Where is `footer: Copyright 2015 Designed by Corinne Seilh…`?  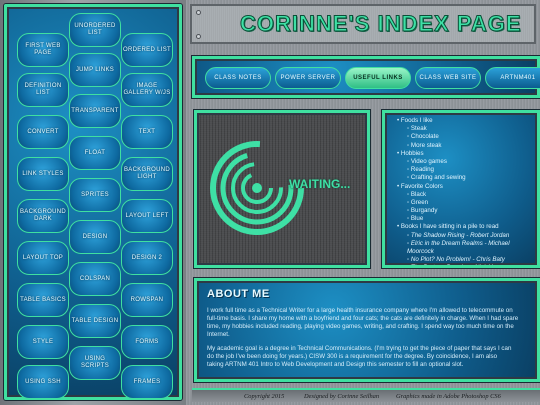
footer: Copyright 2015 Designed by Corinne Seilh… is located at coordinates (366, 395).